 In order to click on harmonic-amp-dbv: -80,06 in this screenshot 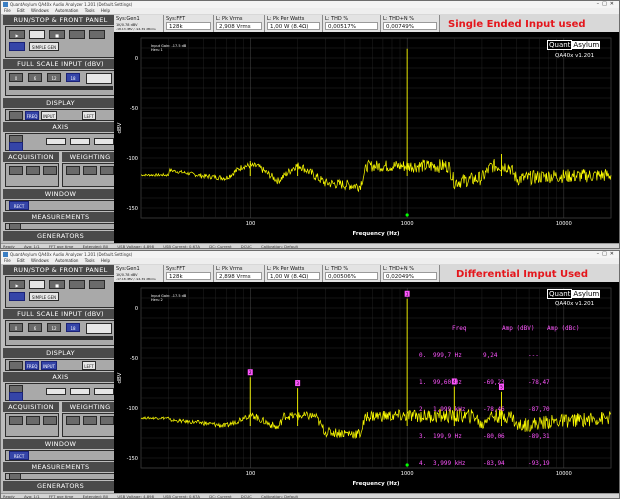, I will do `click(494, 436)`.